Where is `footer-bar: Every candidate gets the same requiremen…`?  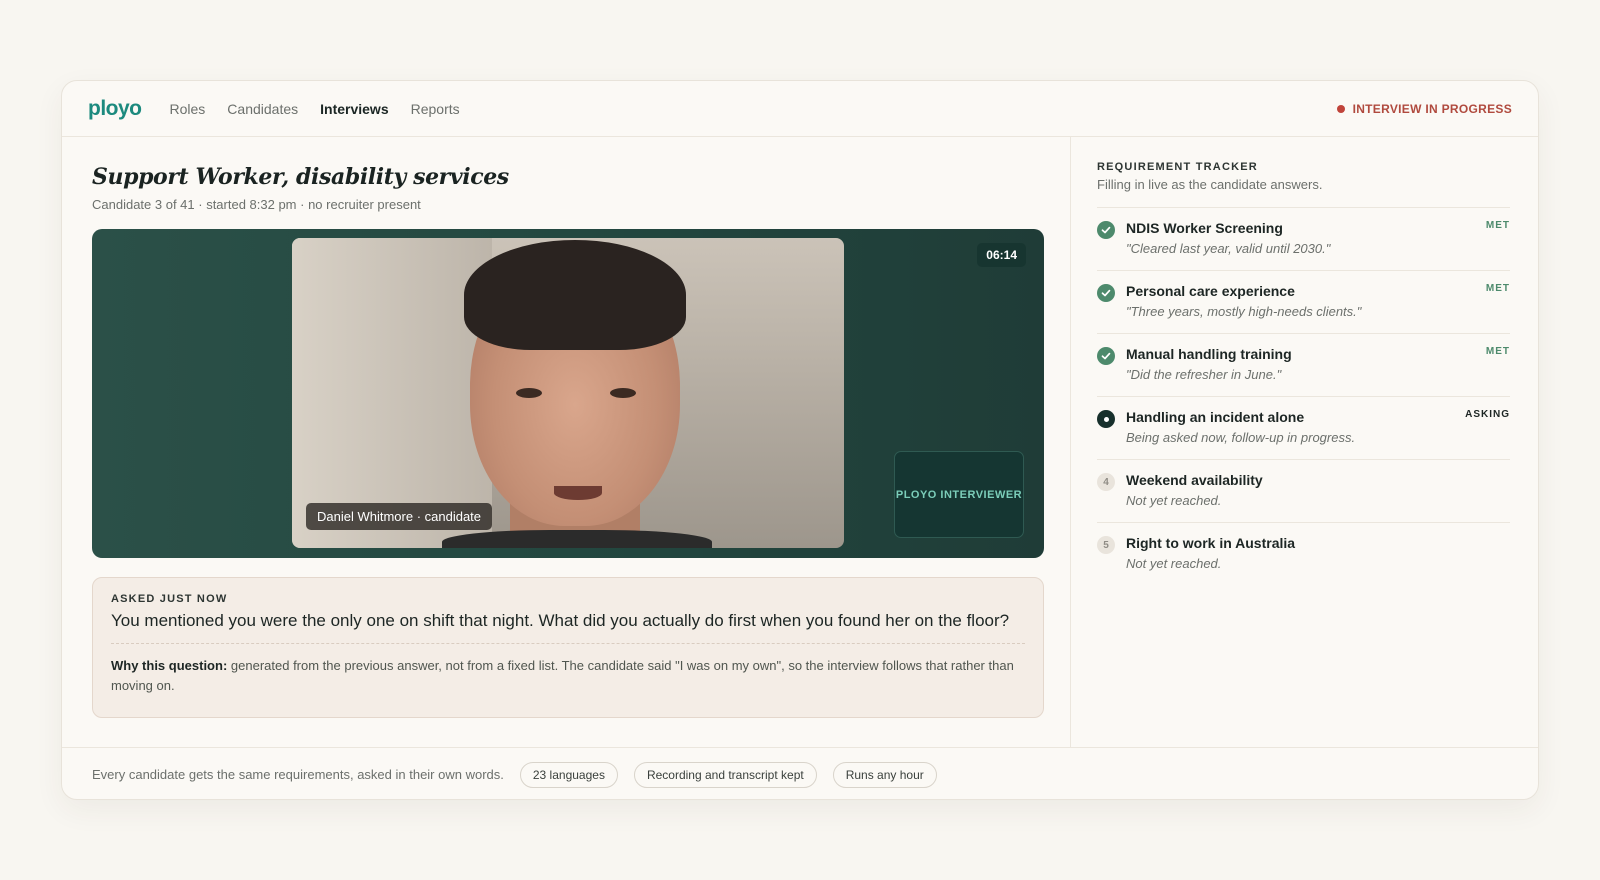
footer-bar: Every candidate gets the same requiremen… is located at coordinates (800, 773).